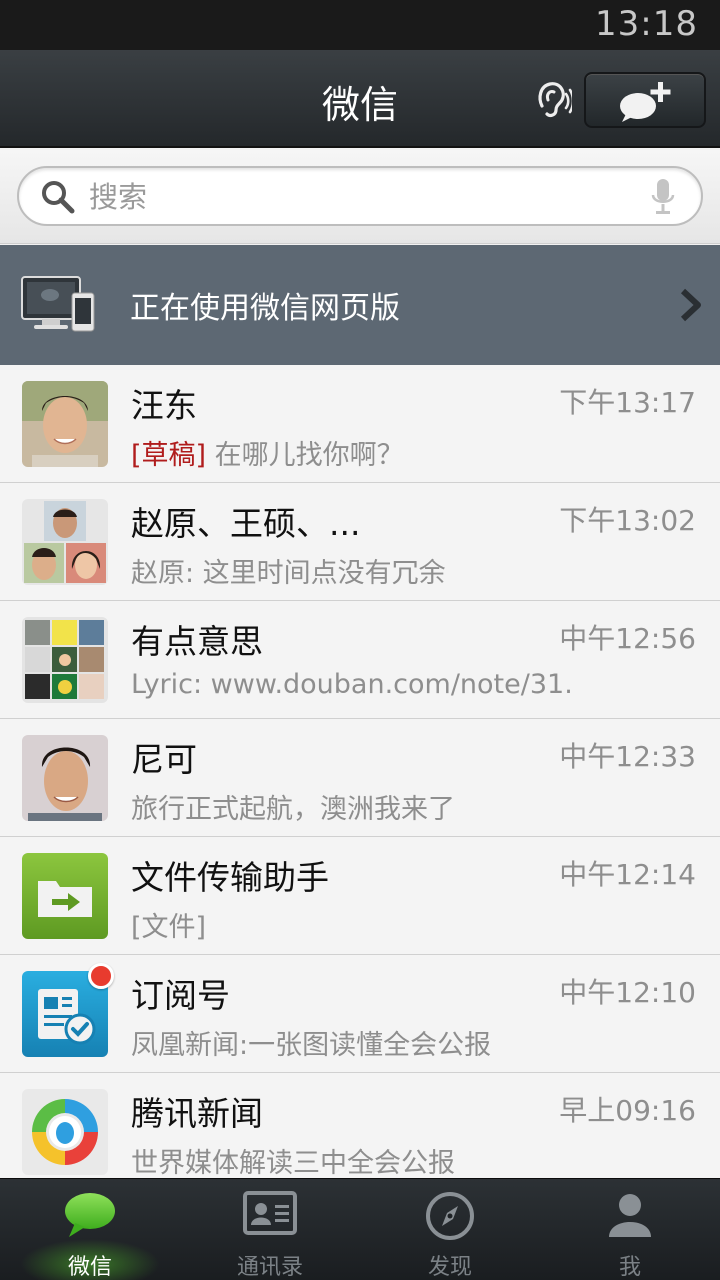  I want to click on bottom-tab-bar: 微信 通讯录 发现 我, so click(360, 1229).